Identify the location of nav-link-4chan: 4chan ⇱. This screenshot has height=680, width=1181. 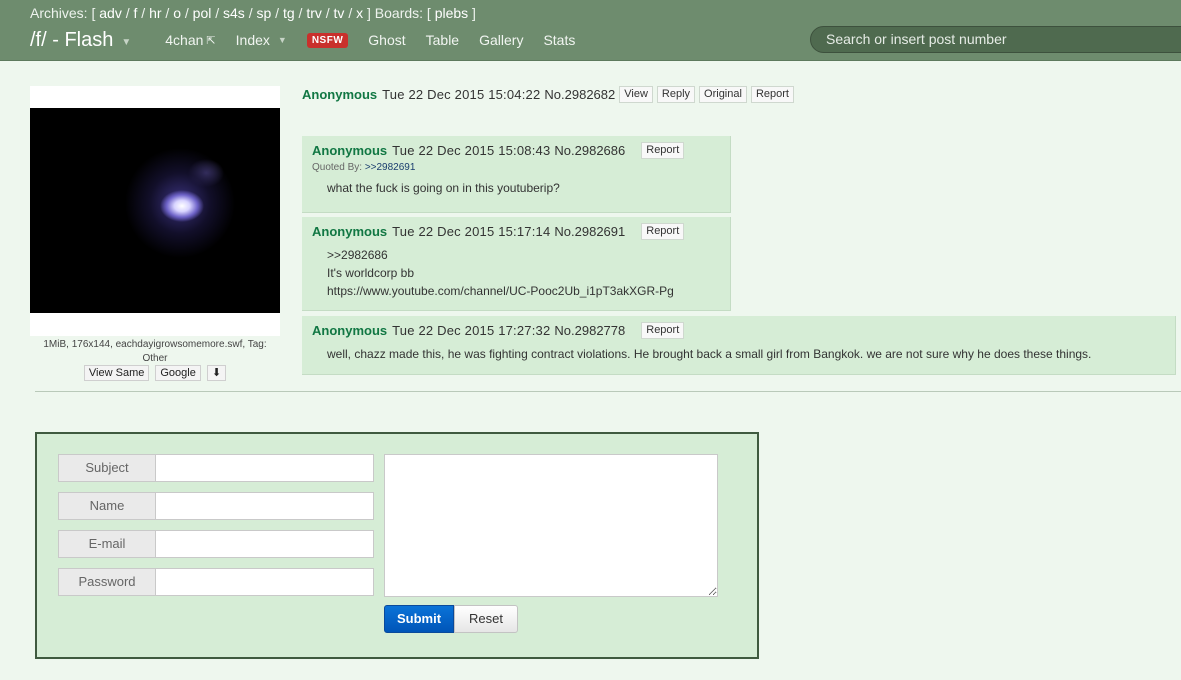
(190, 40).